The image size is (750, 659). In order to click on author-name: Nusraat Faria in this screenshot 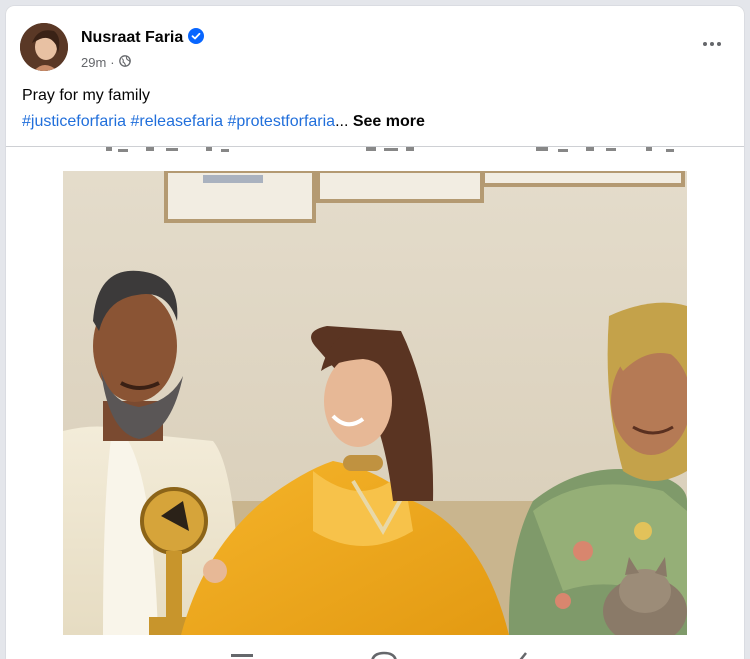, I will do `click(143, 38)`.